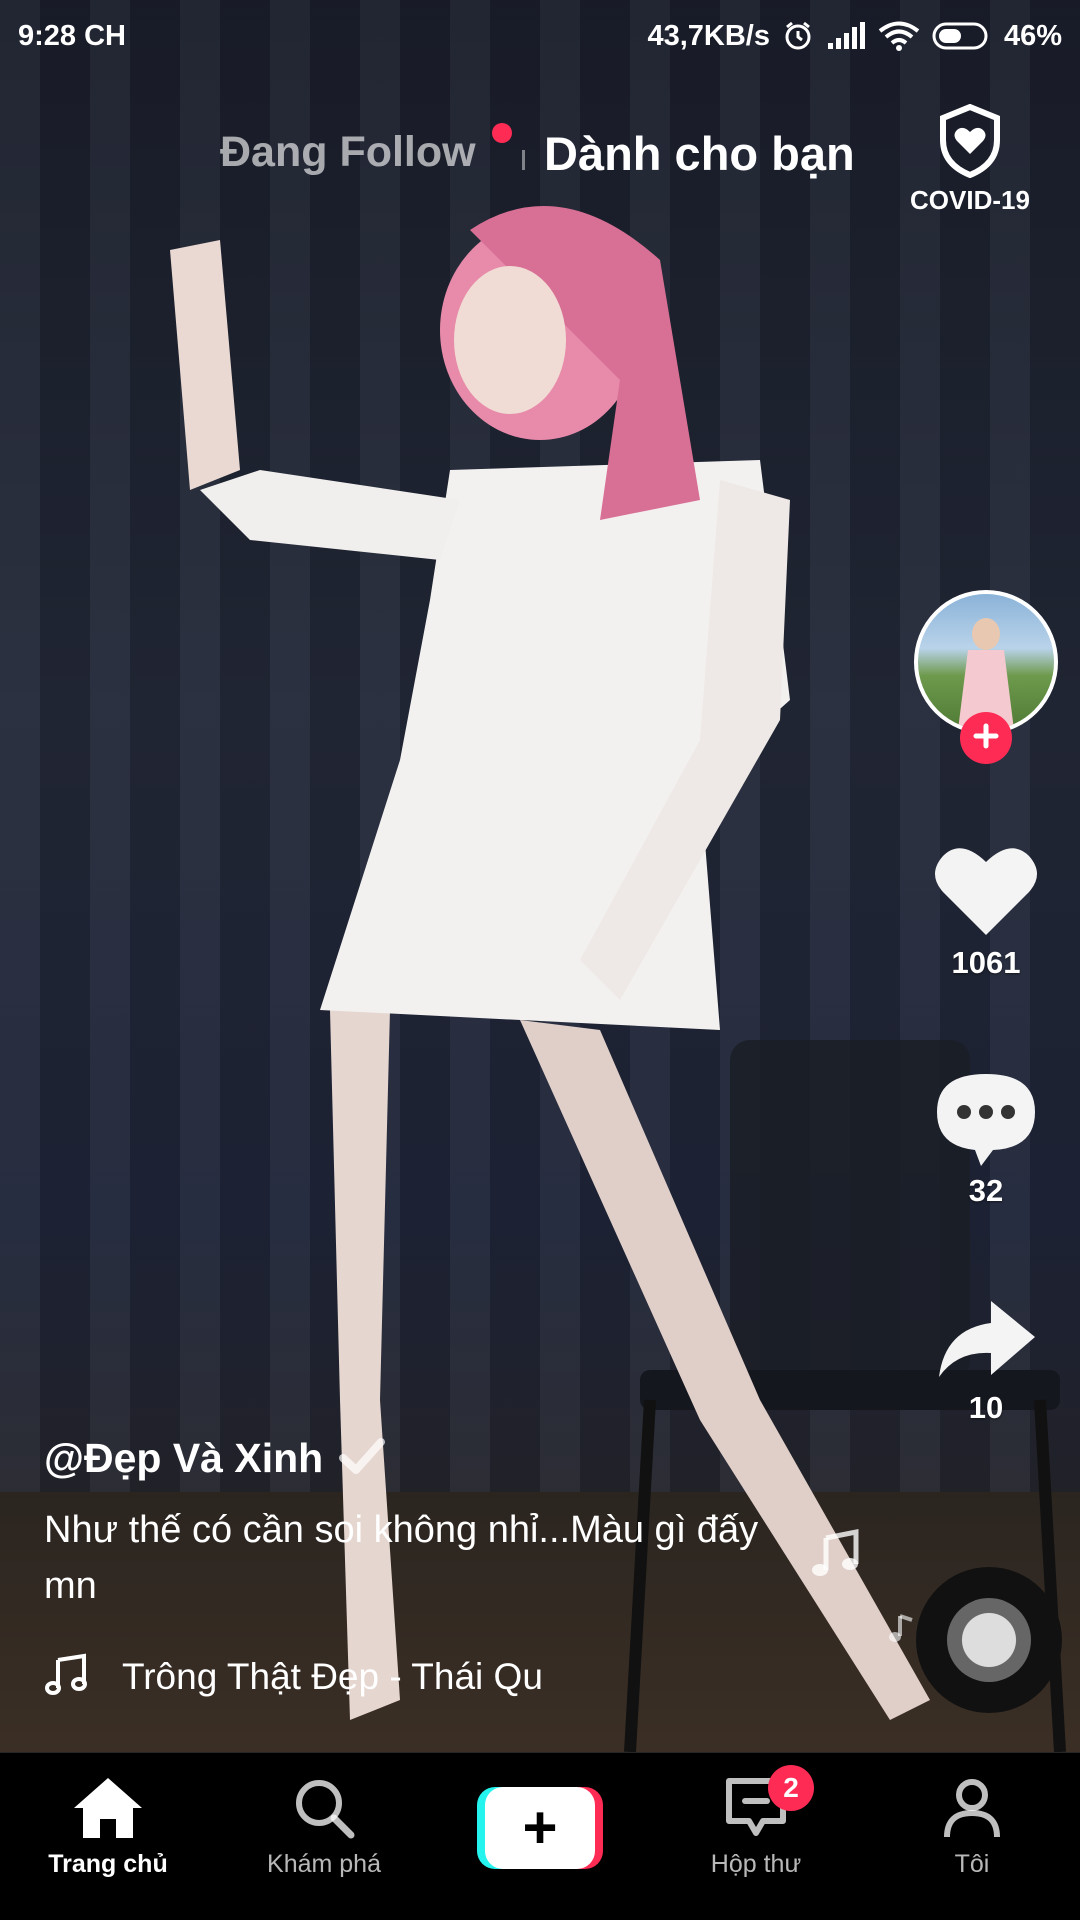 The image size is (1080, 1920). I want to click on status-right: 43,7KB/s 46%, so click(854, 36).